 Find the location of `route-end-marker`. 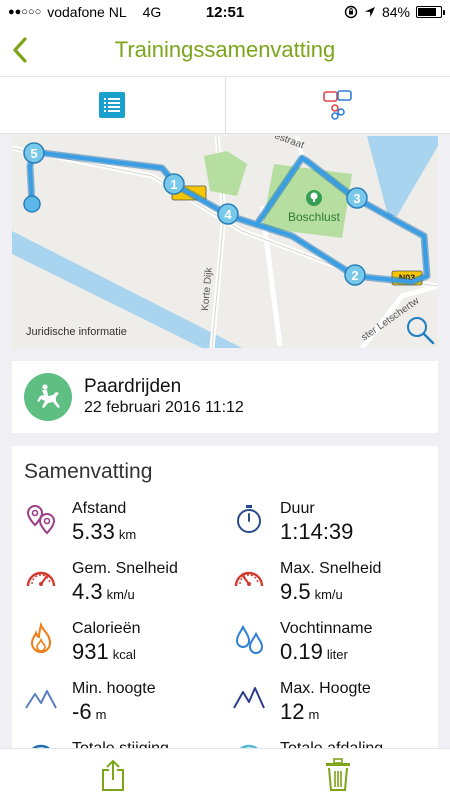

route-end-marker is located at coordinates (32, 204).